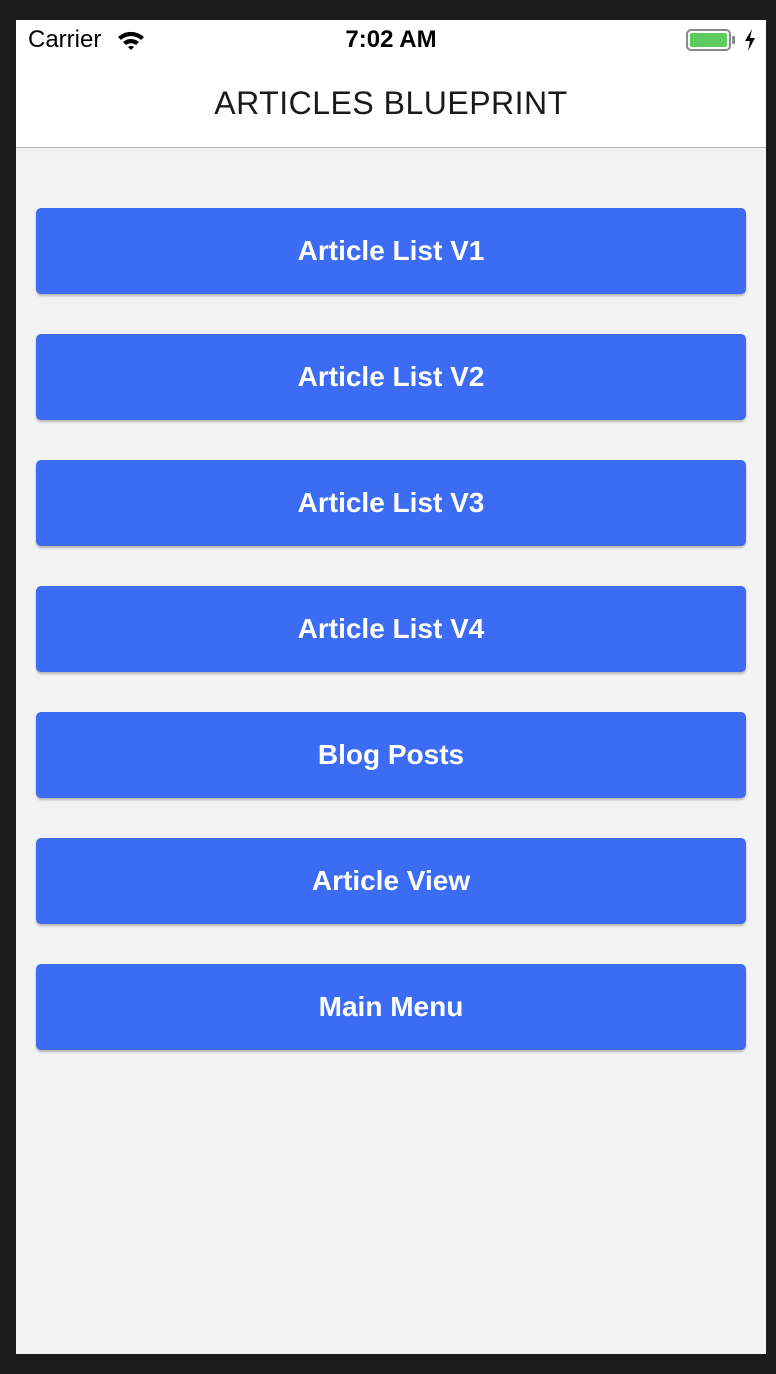 This screenshot has height=1374, width=776. I want to click on article-list-v3-button: Article List V3, so click(391, 503).